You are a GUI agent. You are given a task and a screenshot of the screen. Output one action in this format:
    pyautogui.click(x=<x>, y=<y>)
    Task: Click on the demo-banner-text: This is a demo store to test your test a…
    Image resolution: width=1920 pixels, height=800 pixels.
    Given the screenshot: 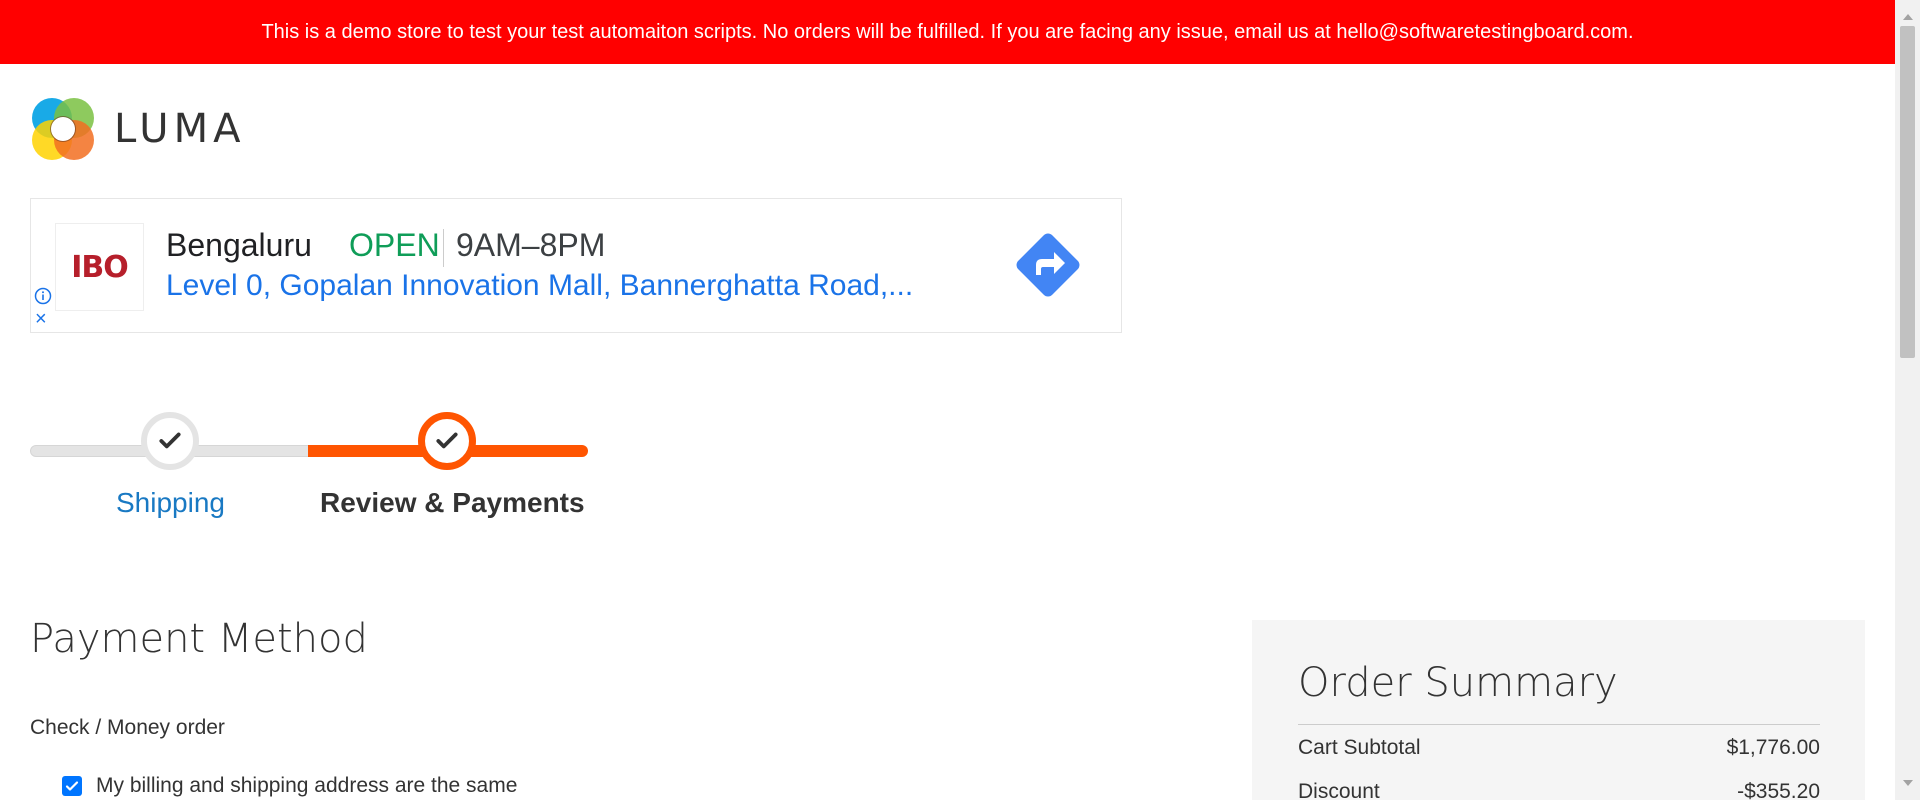 What is the action you would take?
    pyautogui.click(x=947, y=31)
    